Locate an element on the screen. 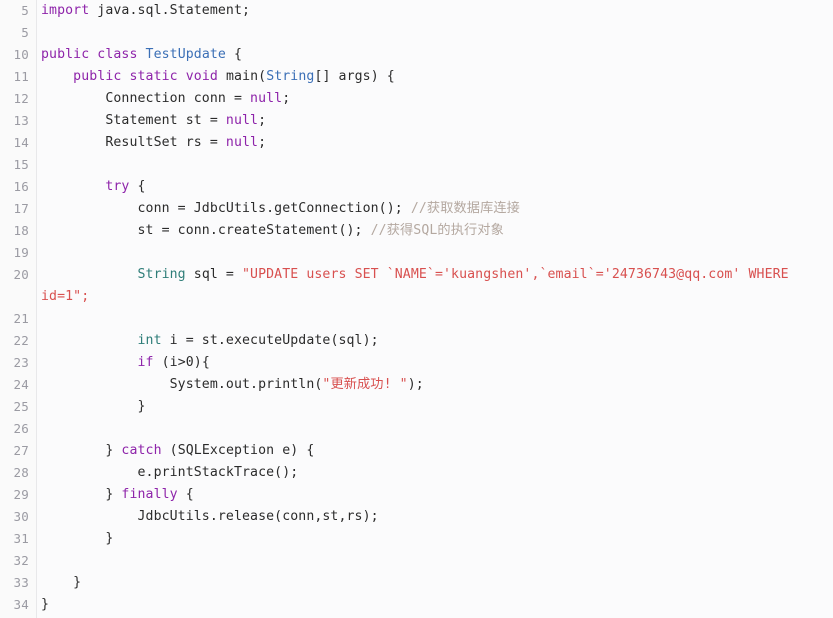 The height and width of the screenshot is (618, 833). line-number: 29 is located at coordinates (21, 494).